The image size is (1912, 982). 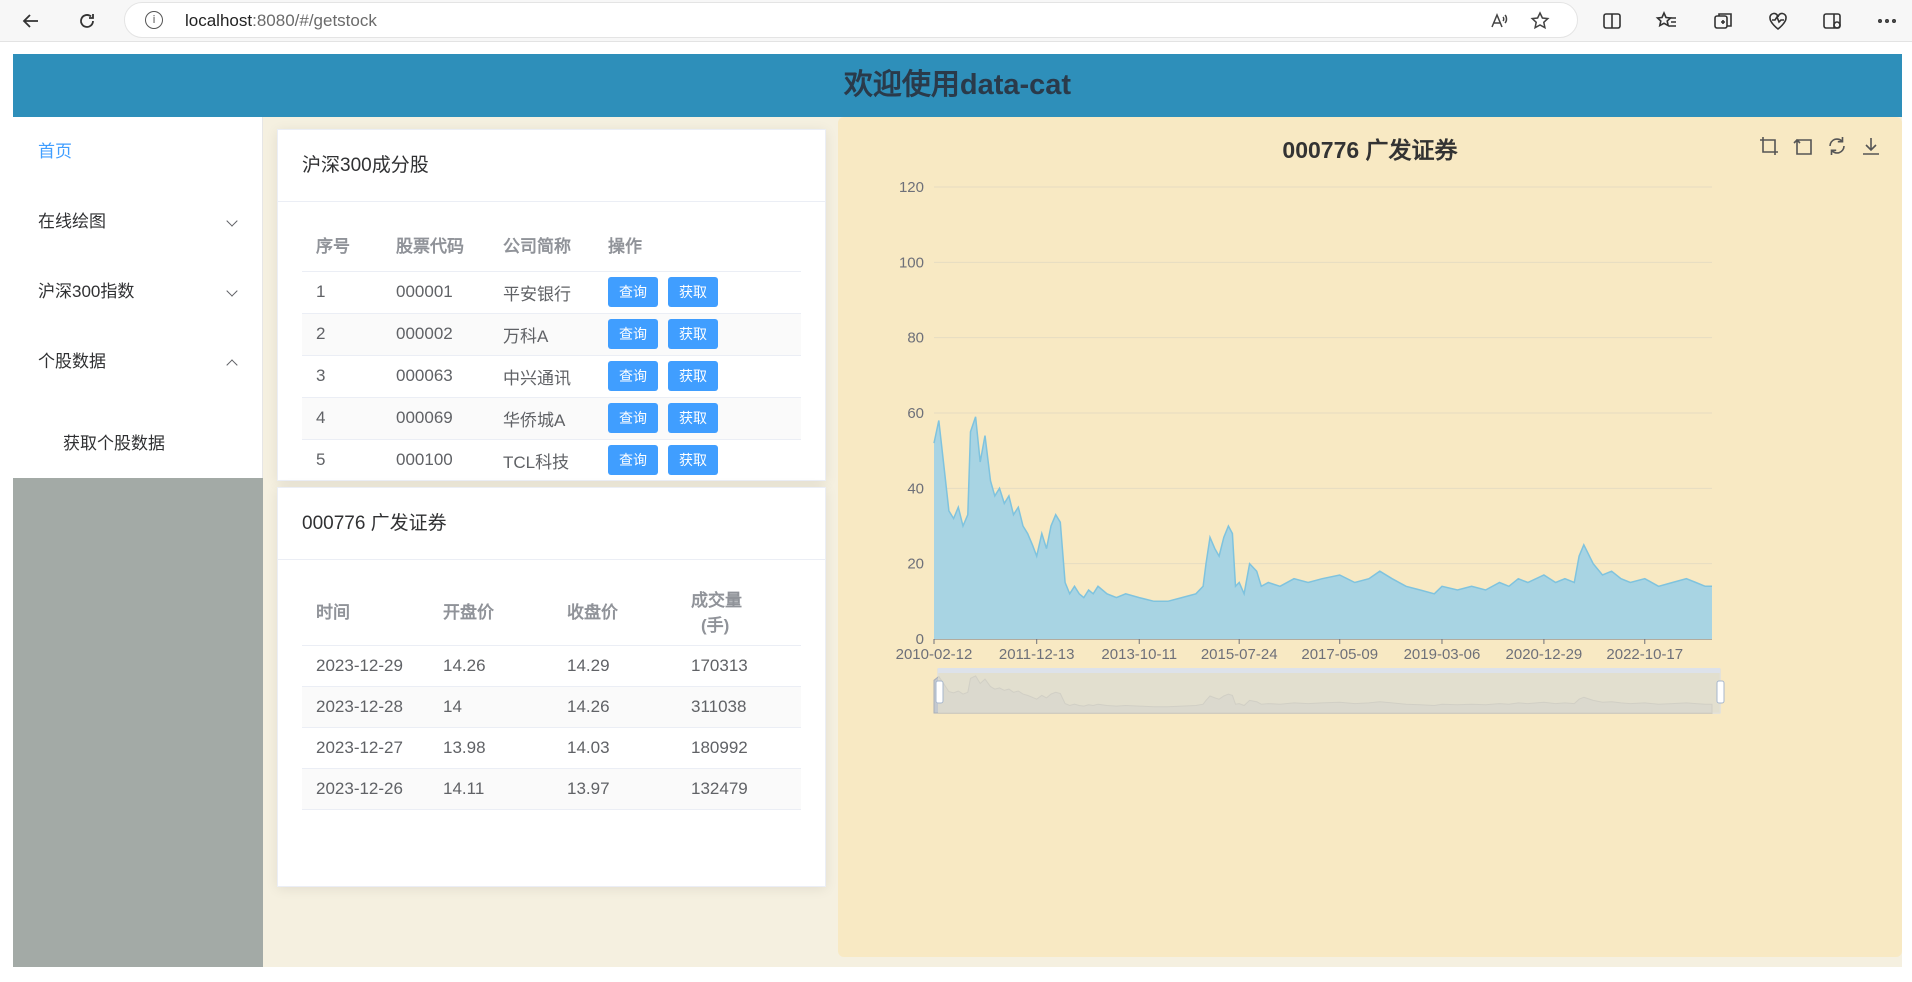 What do you see at coordinates (435, 292) in the screenshot?
I see `stock-code: 000001` at bounding box center [435, 292].